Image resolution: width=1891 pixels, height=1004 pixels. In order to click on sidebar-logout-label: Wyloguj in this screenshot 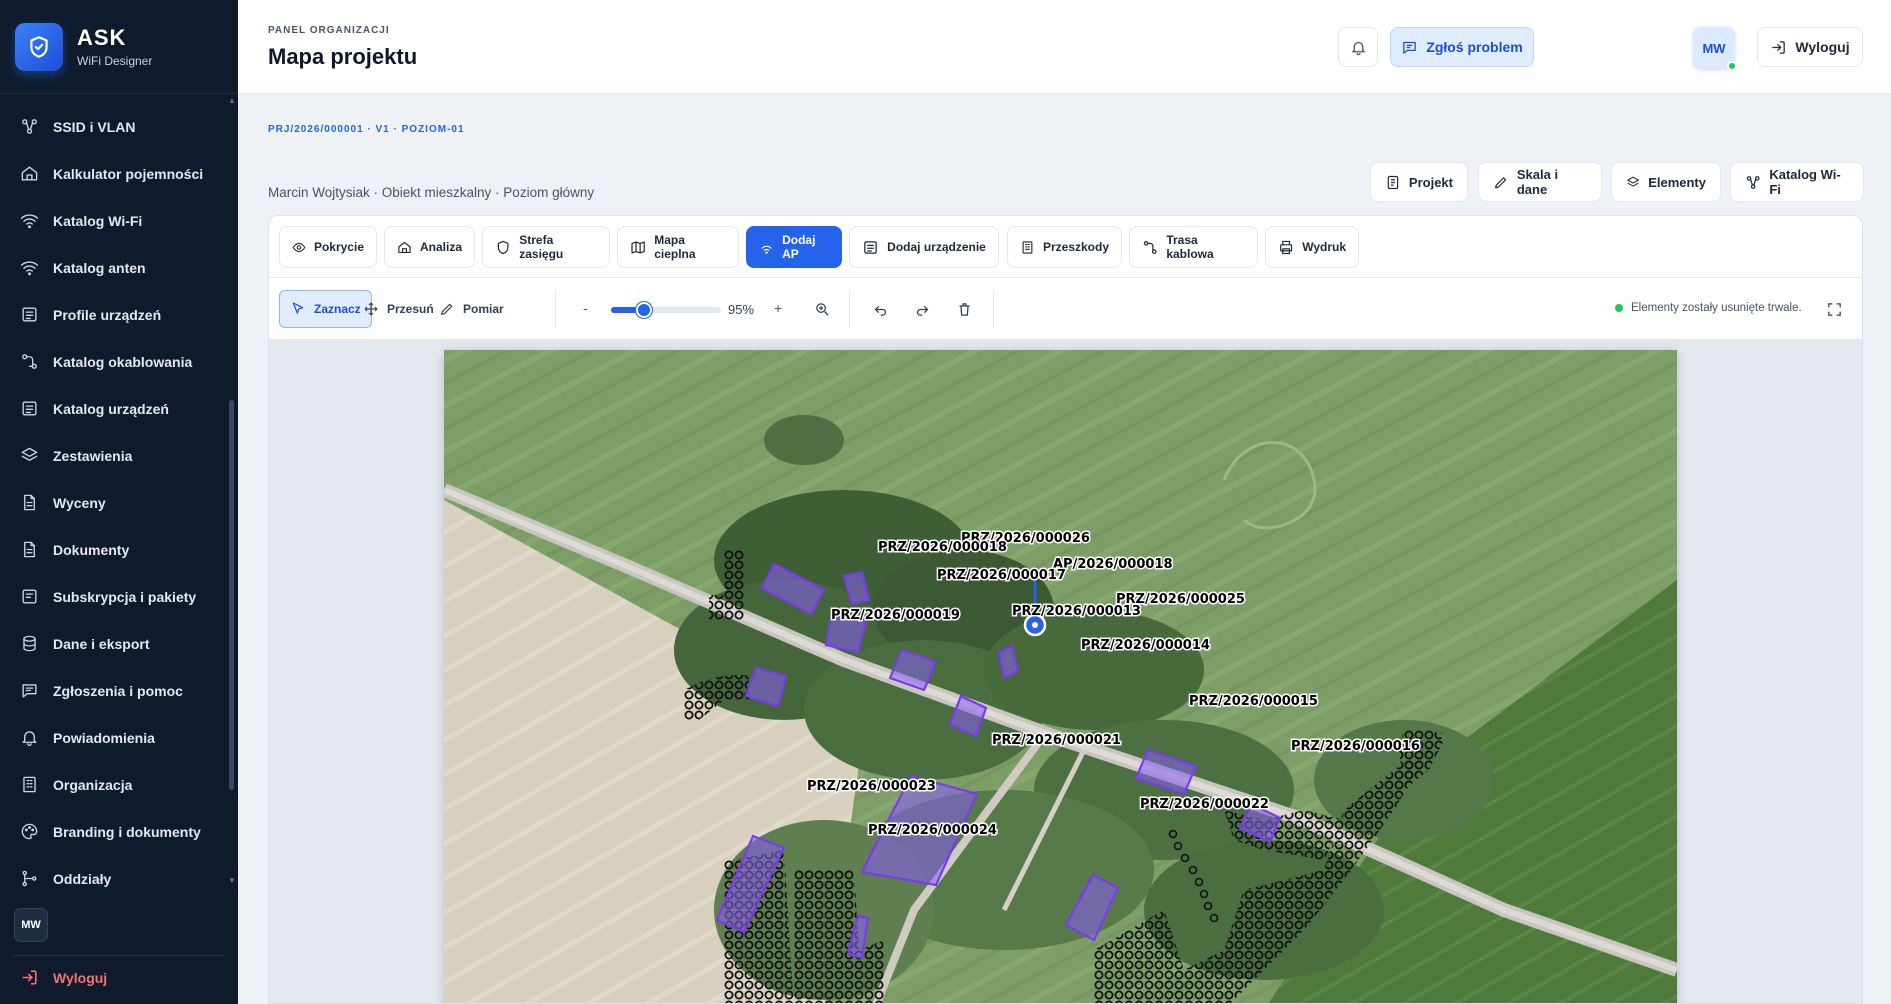, I will do `click(80, 977)`.